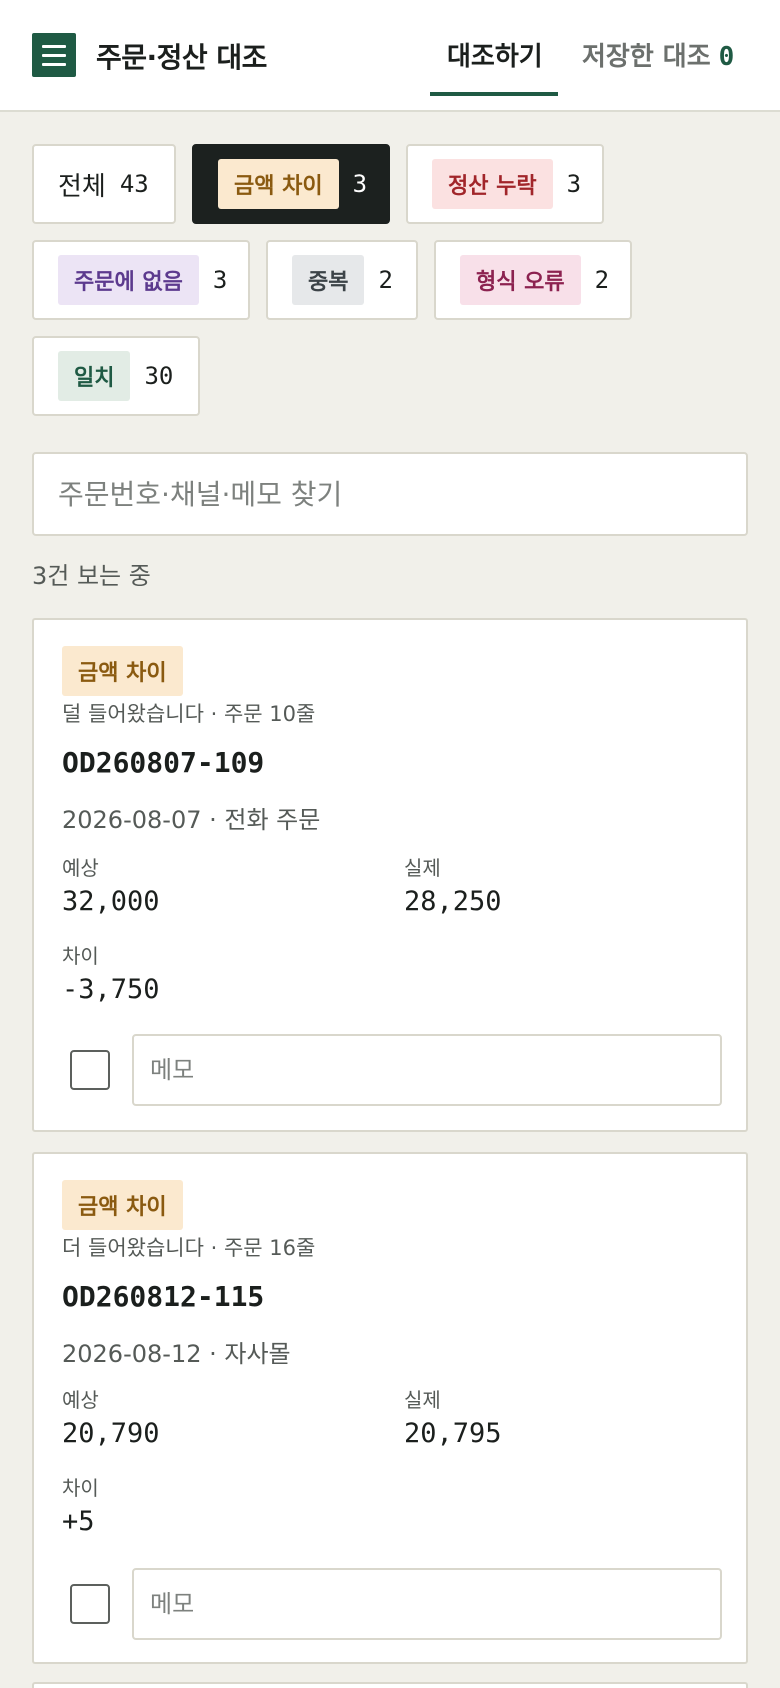 This screenshot has width=780, height=1688. I want to click on filter-chip-duplicate: 중복 2, so click(342, 280).